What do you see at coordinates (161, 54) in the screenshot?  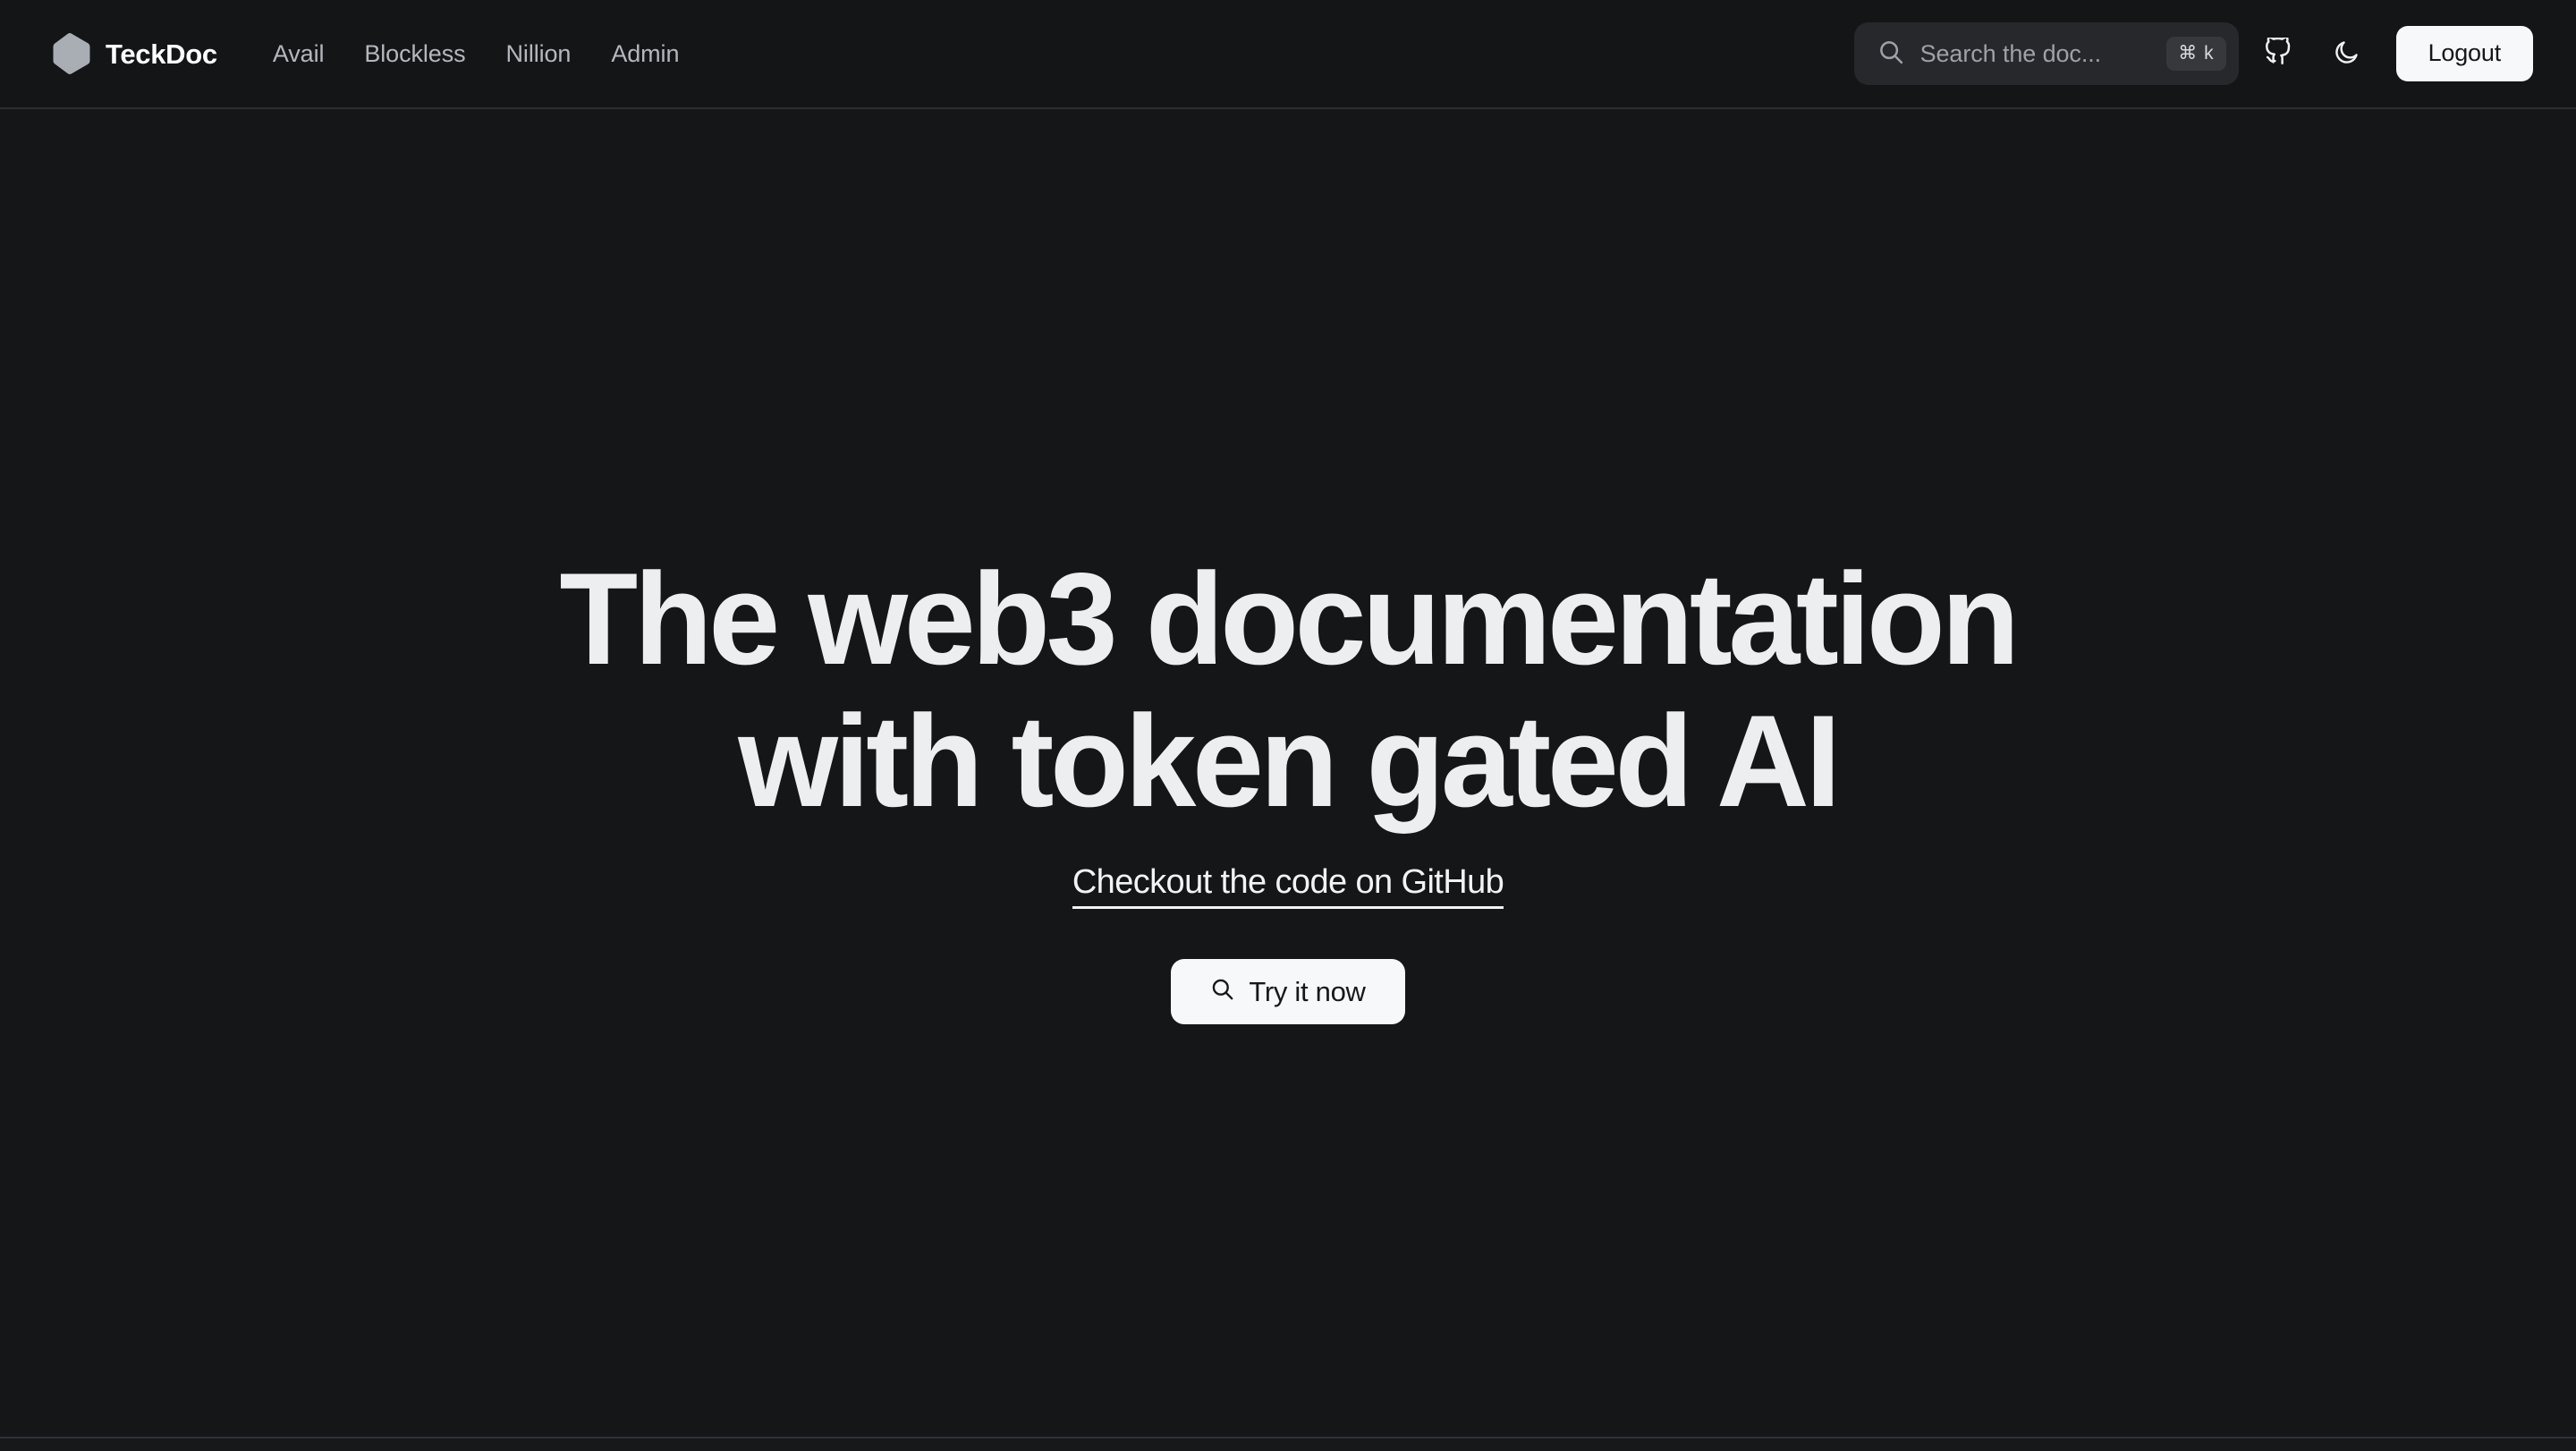 I see `brand-name: TeckDoc` at bounding box center [161, 54].